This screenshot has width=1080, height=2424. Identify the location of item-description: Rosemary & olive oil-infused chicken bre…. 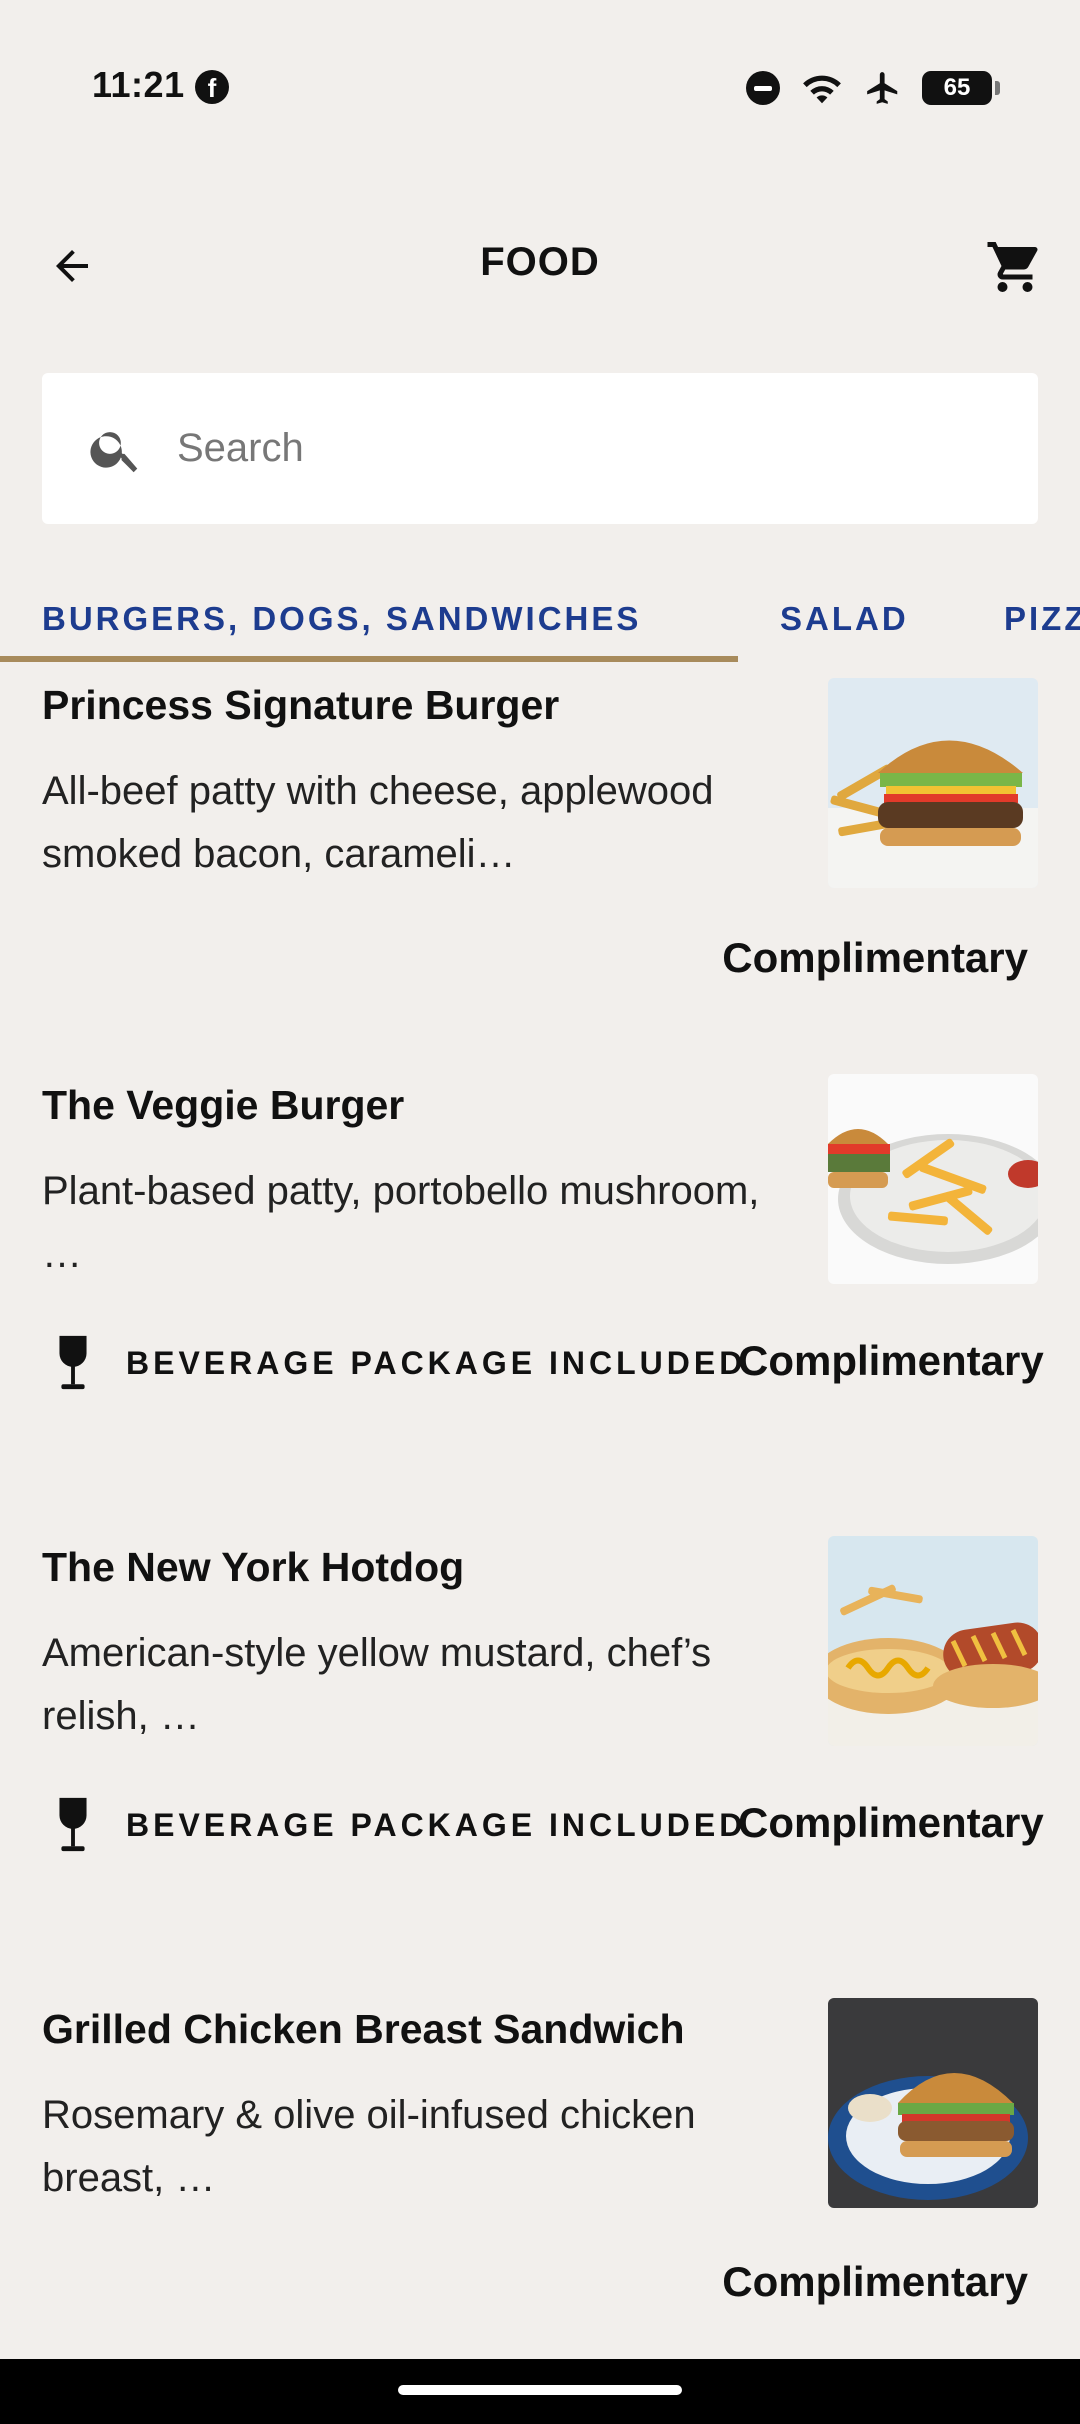
(369, 2146).